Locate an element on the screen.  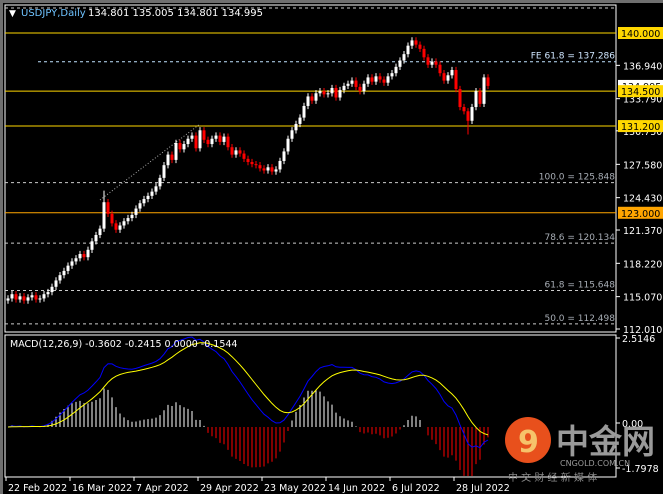
level-price-label: 140.000 is located at coordinates (640, 34).